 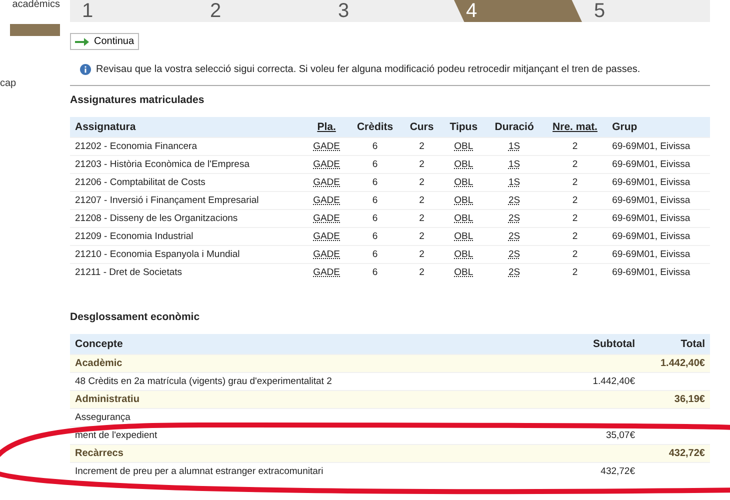 I want to click on table-cell: 21206 - Comptabilitat de Costs, so click(x=187, y=183).